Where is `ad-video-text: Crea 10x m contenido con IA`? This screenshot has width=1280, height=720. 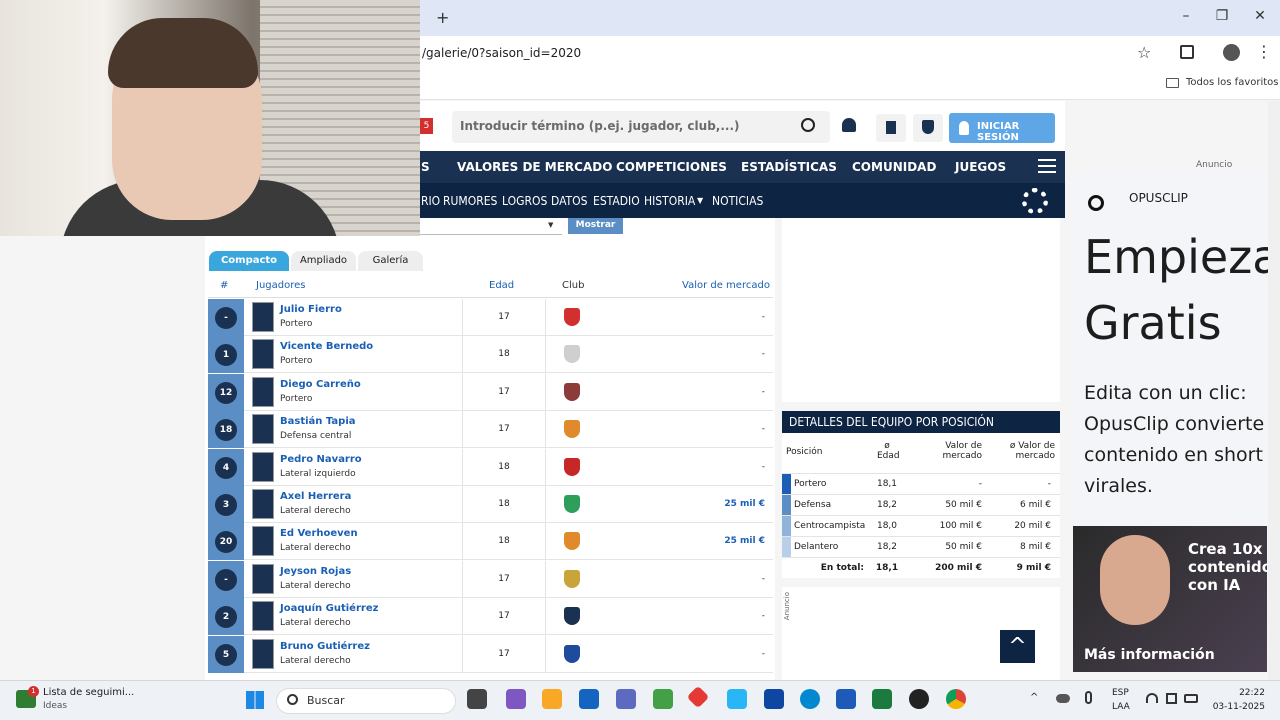 ad-video-text: Crea 10x m contenido con IA is located at coordinates (1234, 567).